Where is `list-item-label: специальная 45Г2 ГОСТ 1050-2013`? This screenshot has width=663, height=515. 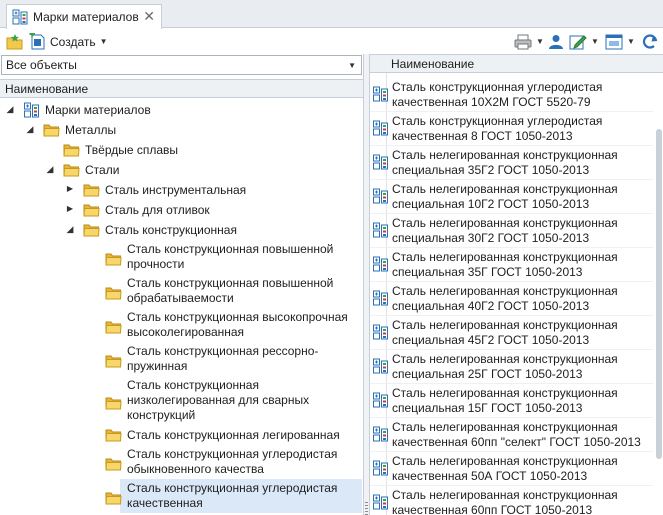 list-item-label: специальная 45Г2 ГОСТ 1050-2013 is located at coordinates (491, 340).